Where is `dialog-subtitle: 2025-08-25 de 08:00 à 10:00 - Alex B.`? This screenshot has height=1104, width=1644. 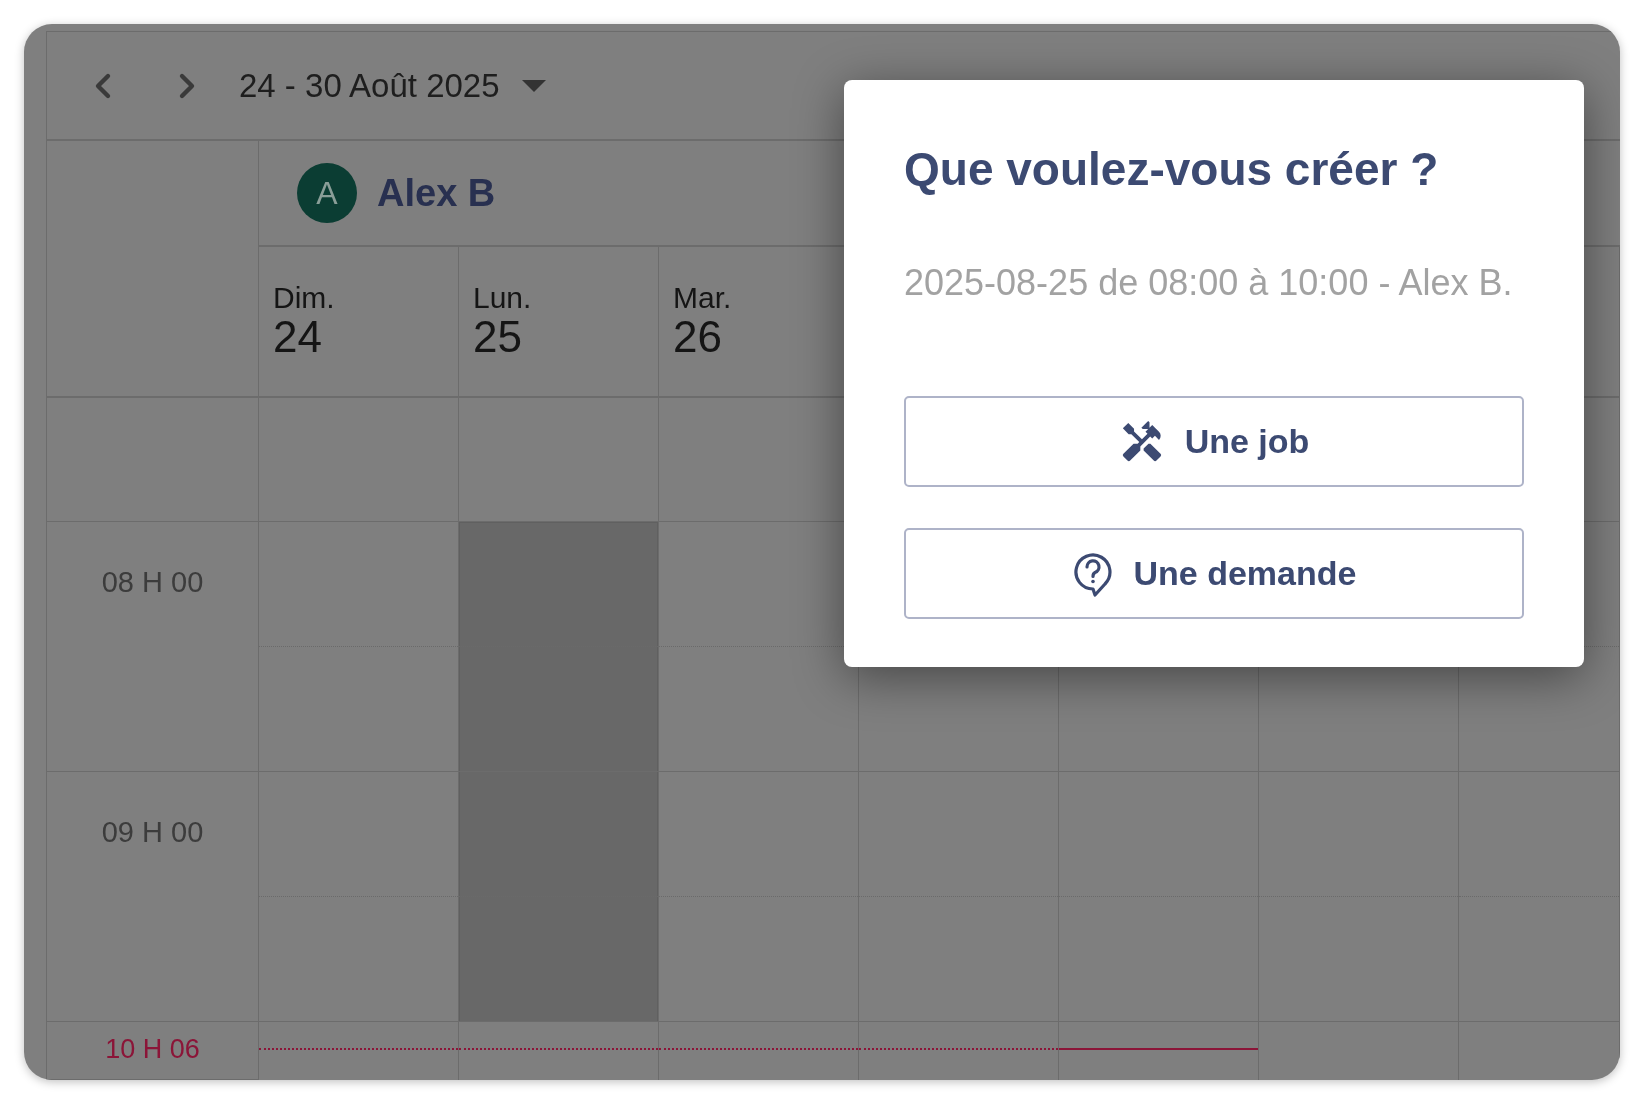
dialog-subtitle: 2025-08-25 de 08:00 à 10:00 - Alex B. is located at coordinates (1209, 283).